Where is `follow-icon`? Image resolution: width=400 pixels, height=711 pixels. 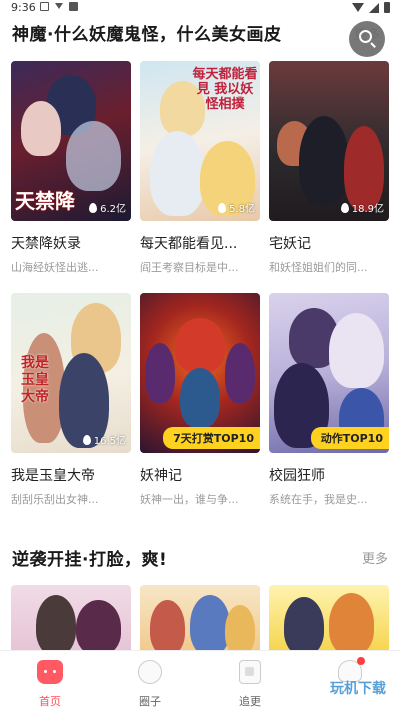 follow-icon is located at coordinates (250, 672).